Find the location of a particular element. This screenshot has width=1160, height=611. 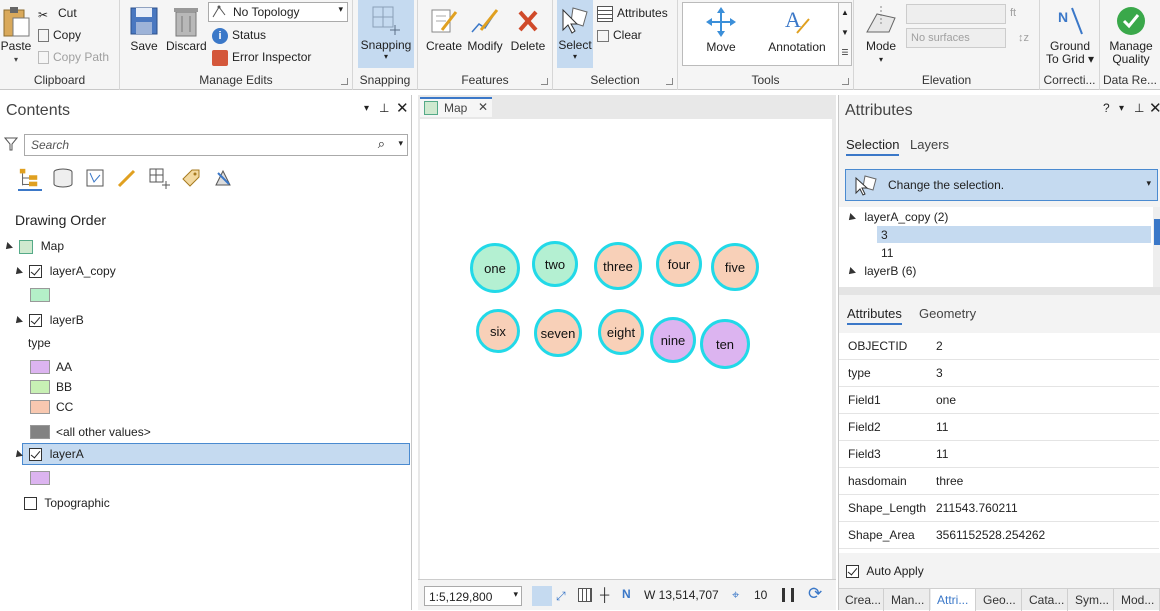

crosshair-icon: ┼ is located at coordinates (604, 594).